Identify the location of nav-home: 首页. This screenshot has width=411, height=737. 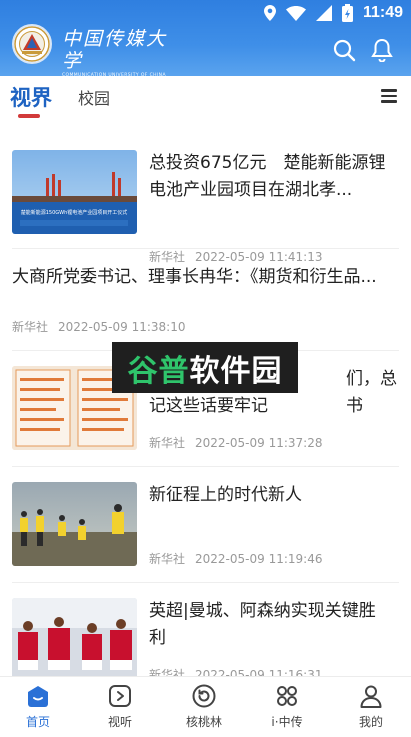
(38, 706).